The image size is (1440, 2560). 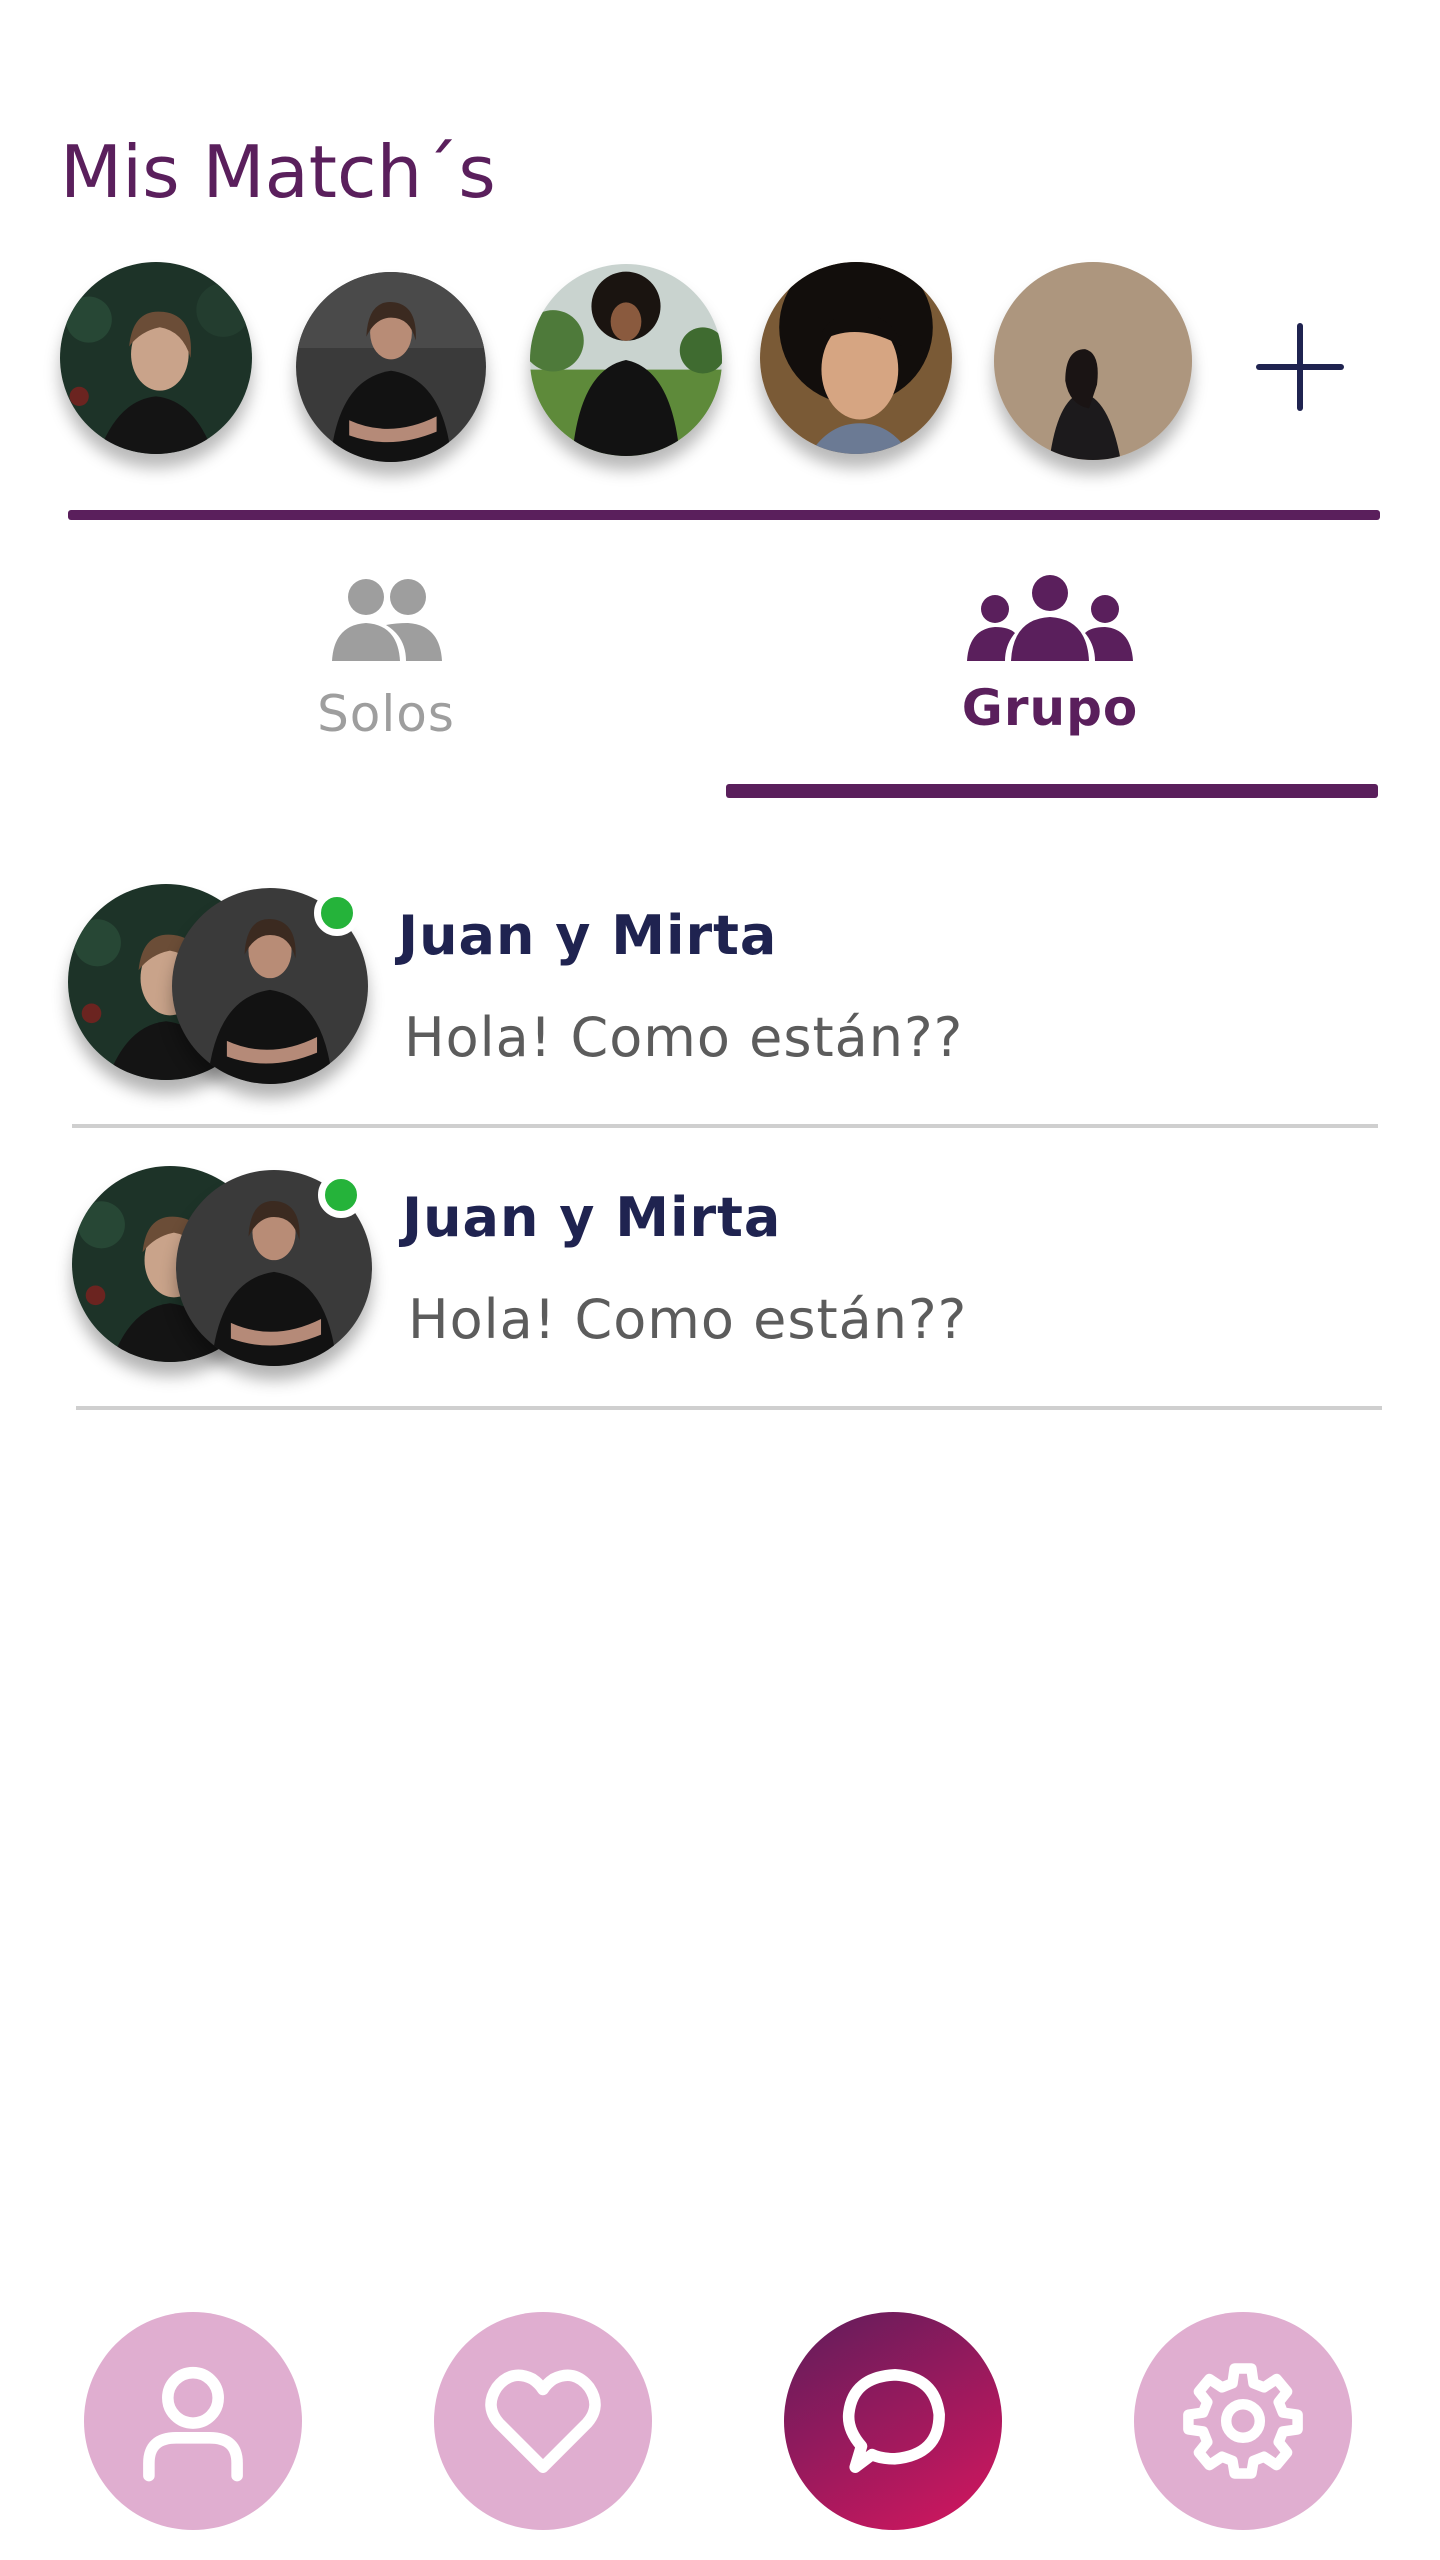 I want to click on nav-profile-button, so click(x=193, y=2421).